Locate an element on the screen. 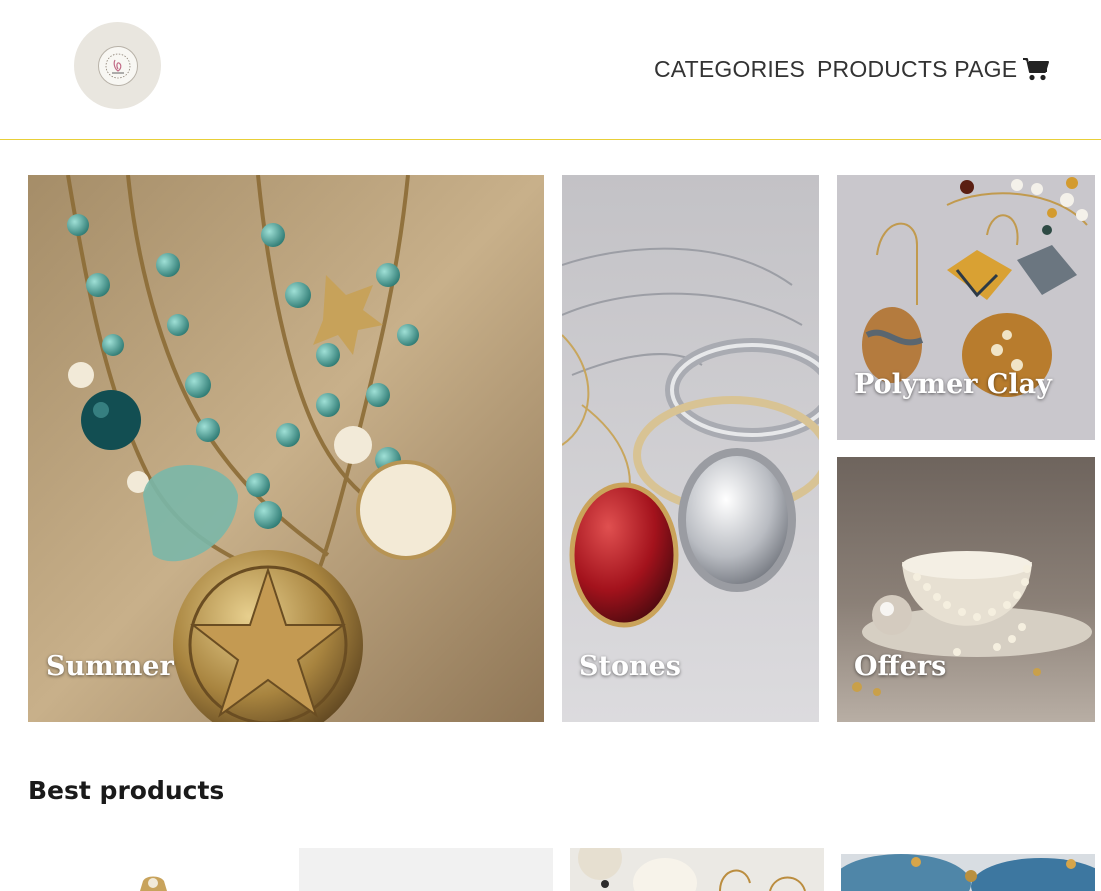 The width and height of the screenshot is (1101, 891). logo is located at coordinates (117, 65).